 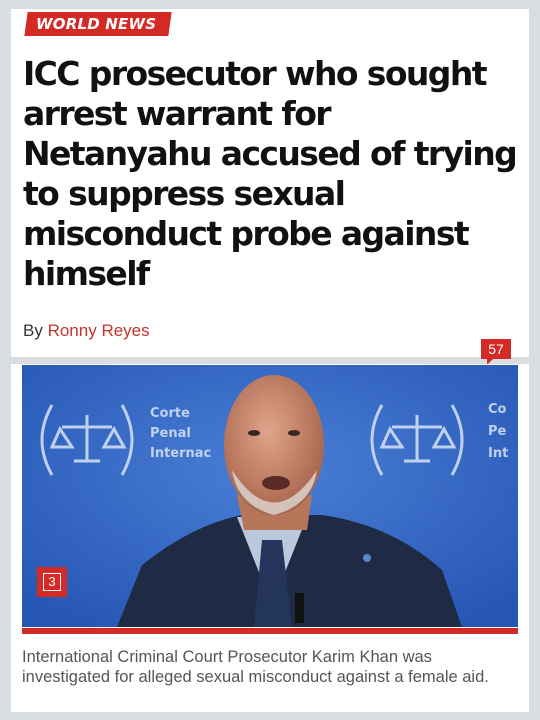 I want to click on byline-prefix: By, so click(x=33, y=330).